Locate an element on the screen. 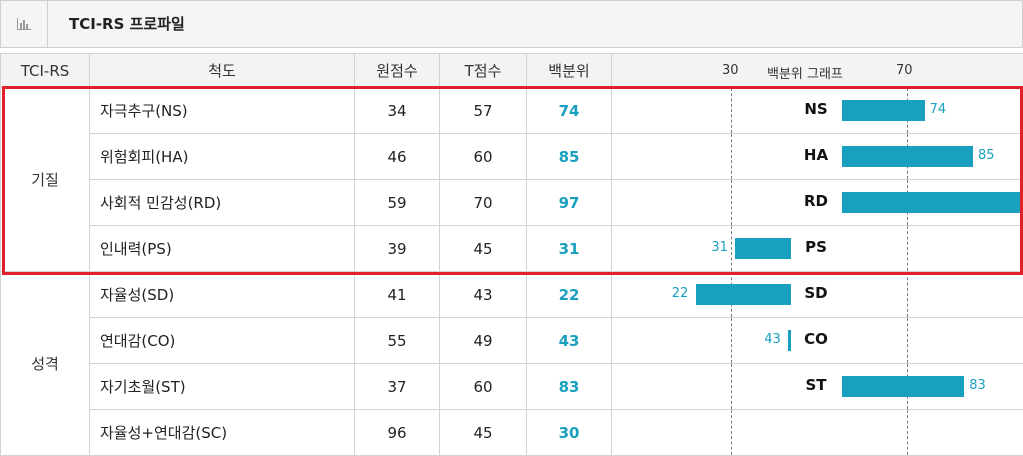 The image size is (1023, 456). percentile-graph-cell: RD97 is located at coordinates (817, 203).